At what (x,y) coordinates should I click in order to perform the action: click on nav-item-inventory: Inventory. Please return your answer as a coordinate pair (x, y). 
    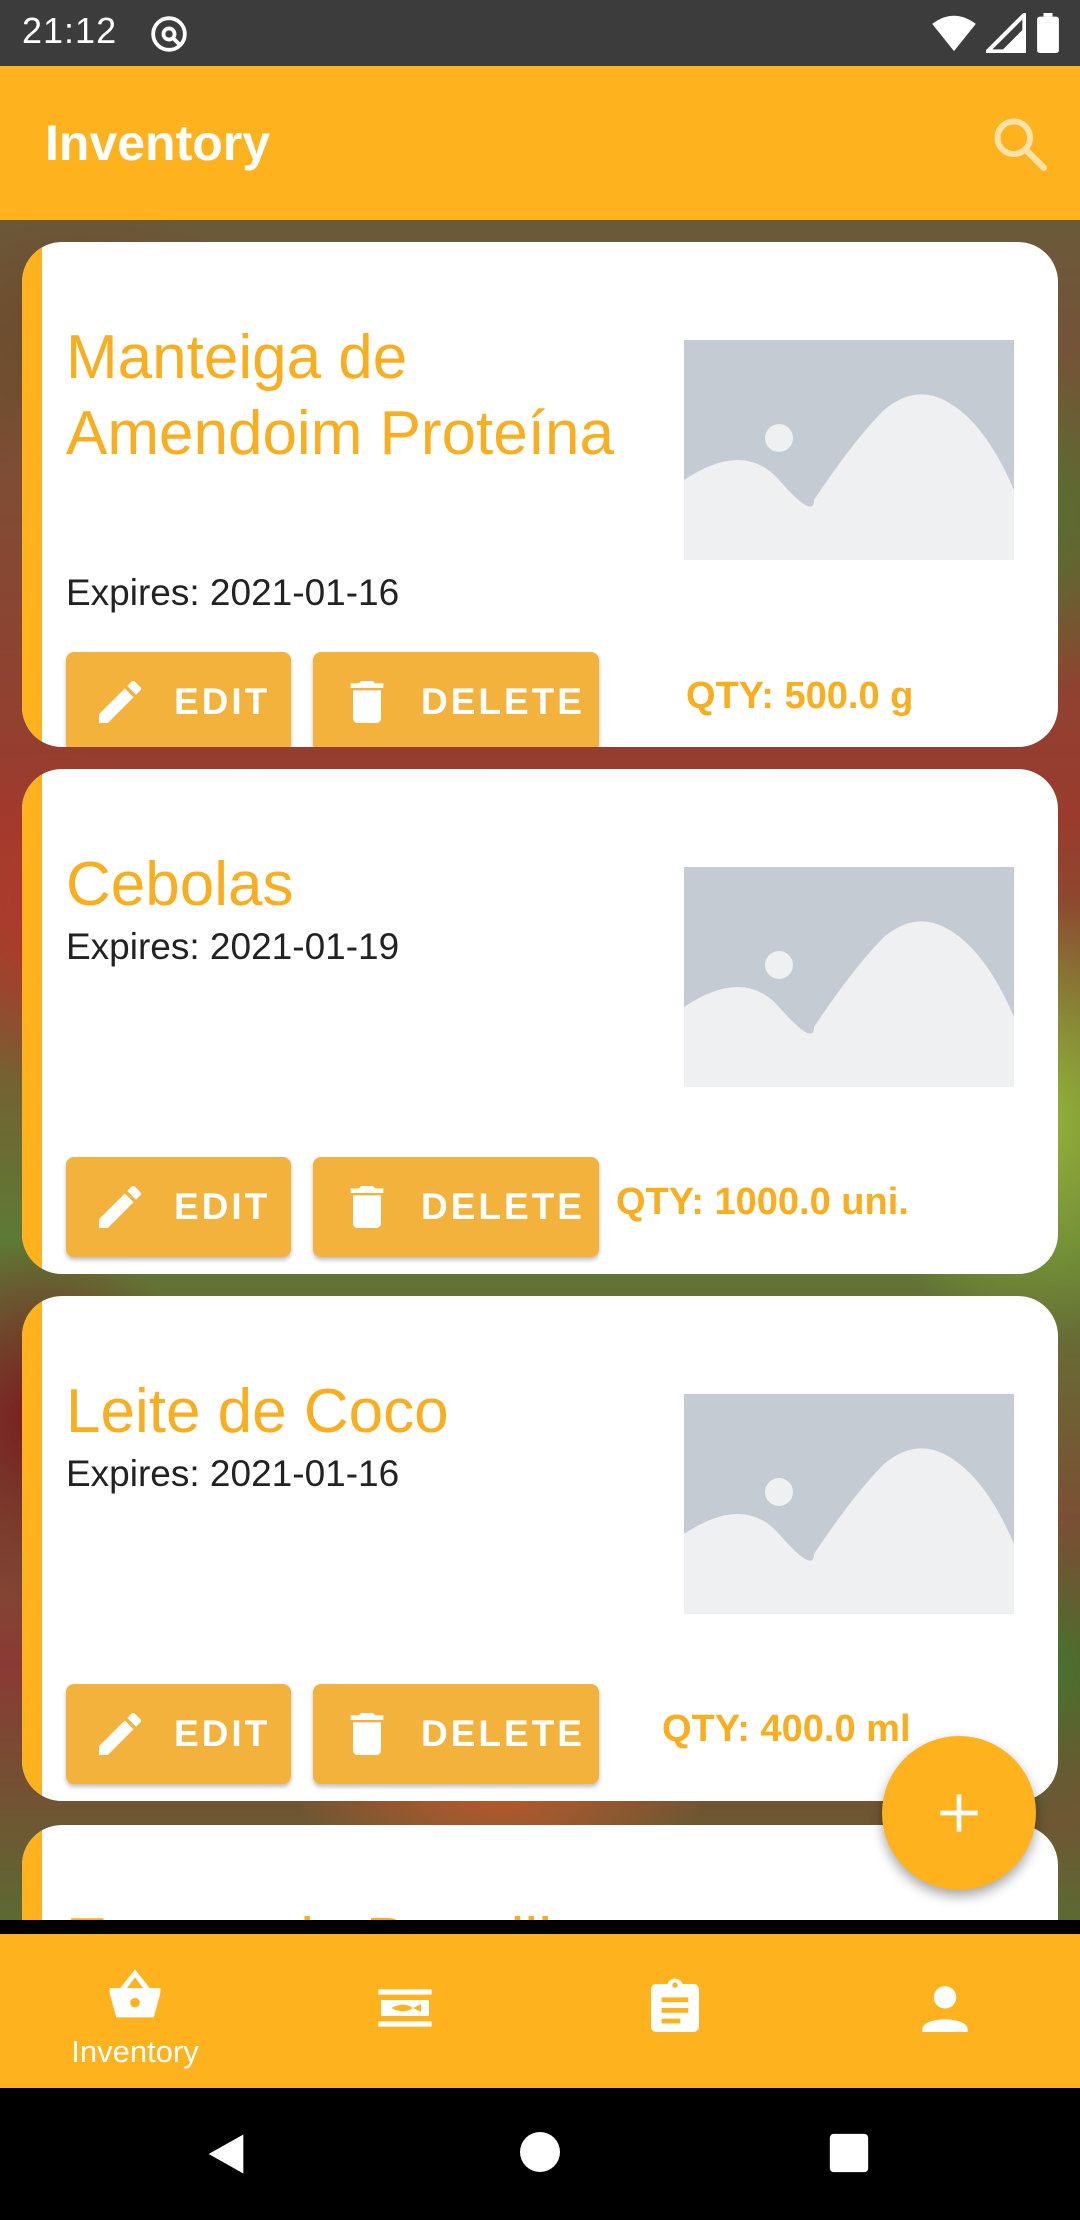
    Looking at the image, I should click on (135, 2011).